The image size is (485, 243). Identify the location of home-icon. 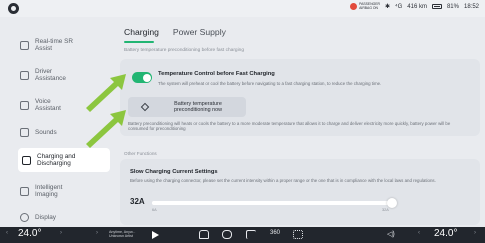
(204, 234).